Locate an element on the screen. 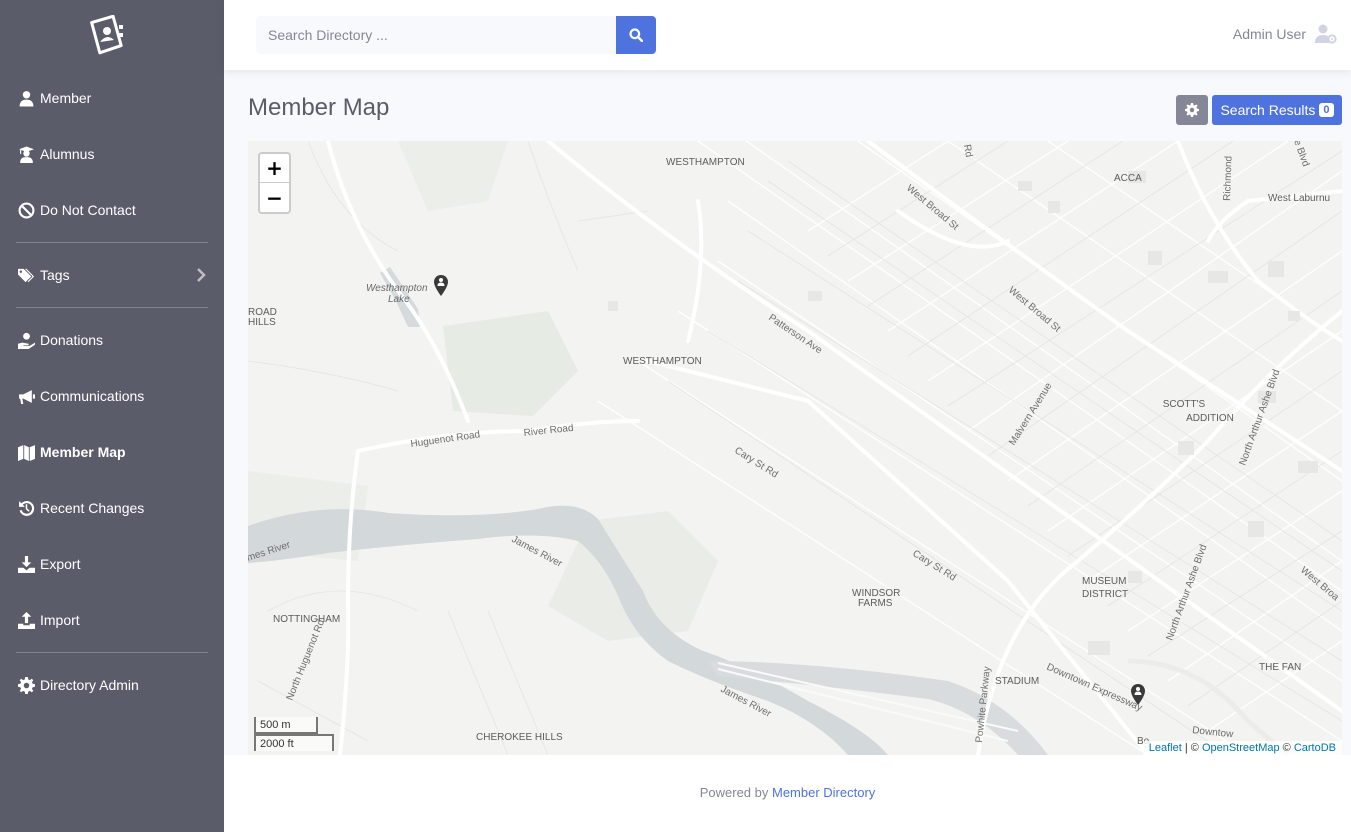 This screenshot has height=832, width=1351. map-label: SCOTT'S is located at coordinates (1184, 404).